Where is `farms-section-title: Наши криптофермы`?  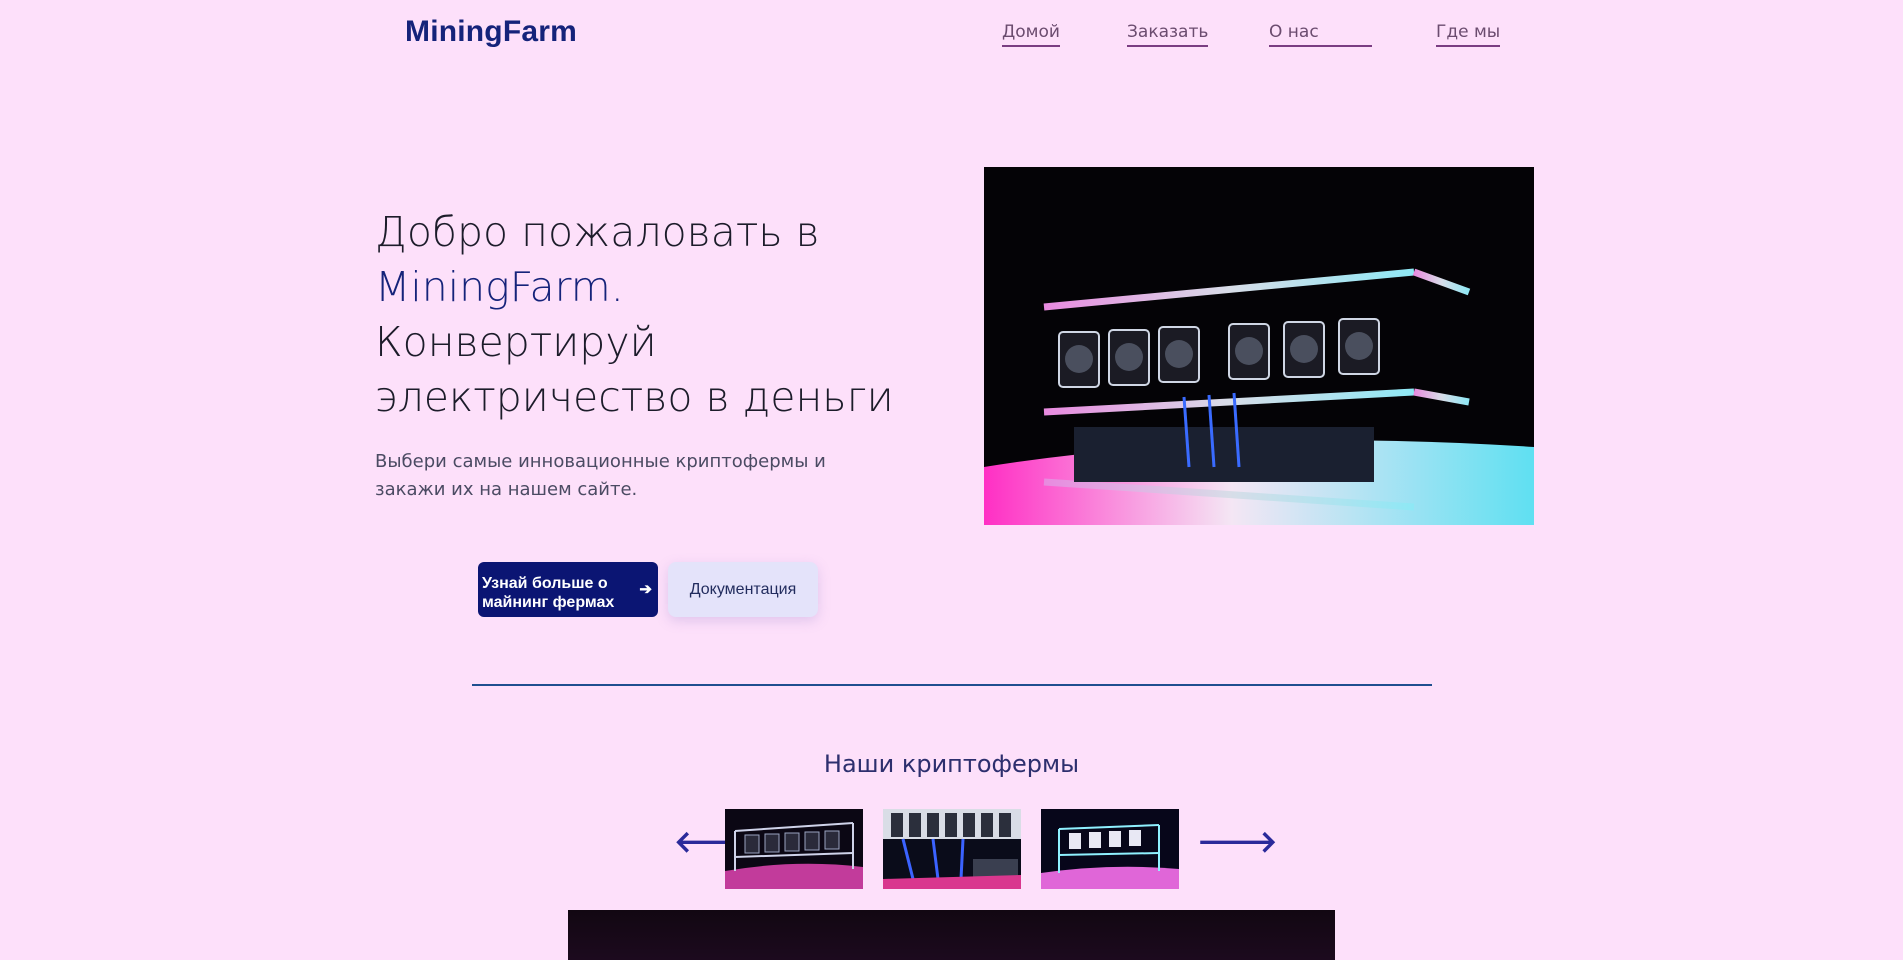
farms-section-title: Наши криптофермы is located at coordinates (951, 764).